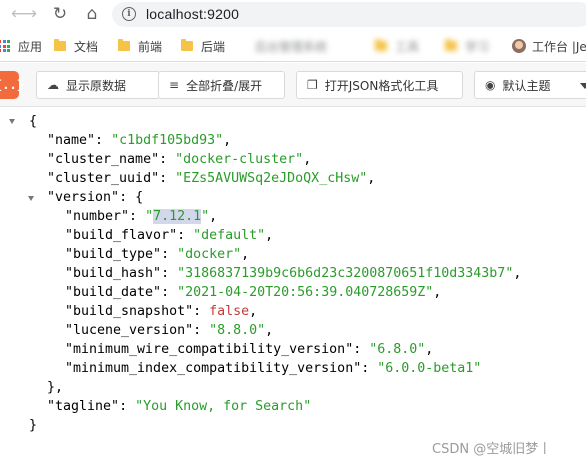 This screenshot has height=465, width=586. I want to click on json-key: "build_flavor", so click(121, 235).